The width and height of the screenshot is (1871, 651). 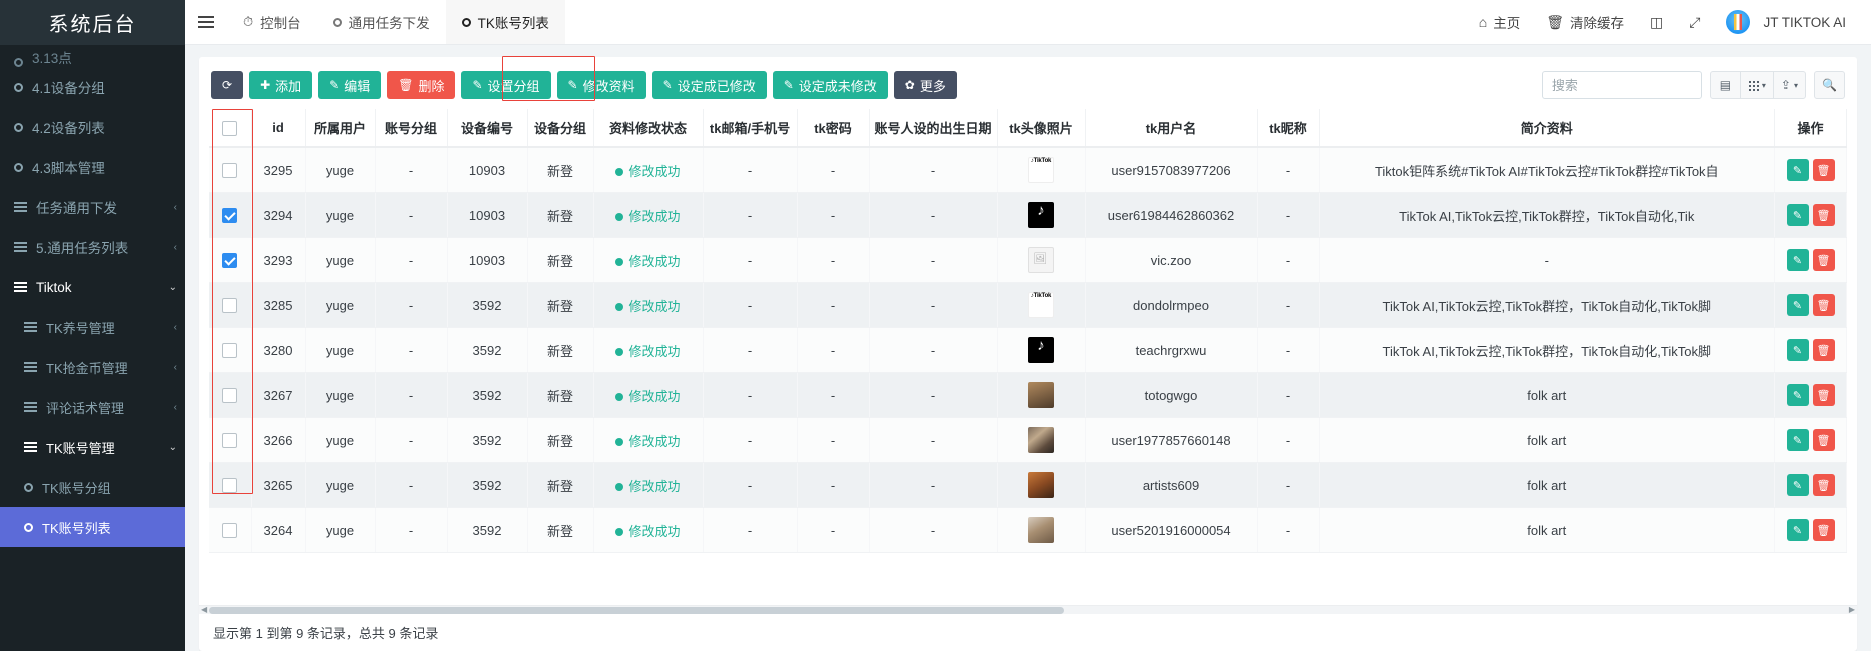 I want to click on sidebar-item-9: 评论话术管理 ‹, so click(x=92, y=407).